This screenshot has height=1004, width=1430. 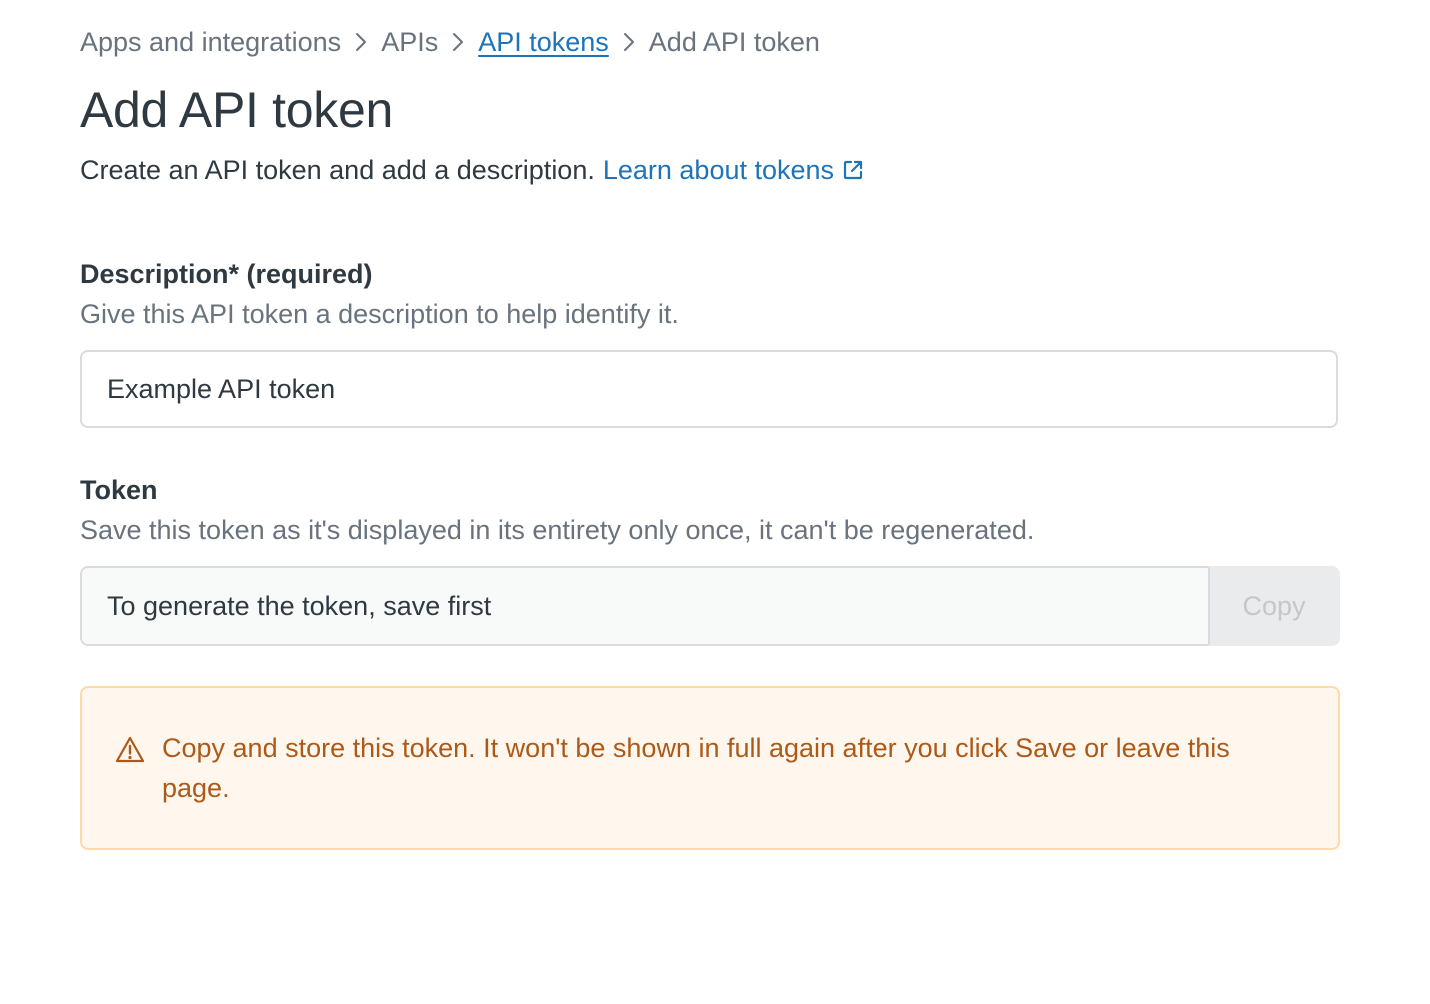 What do you see at coordinates (853, 170) in the screenshot?
I see `external-link-icon` at bounding box center [853, 170].